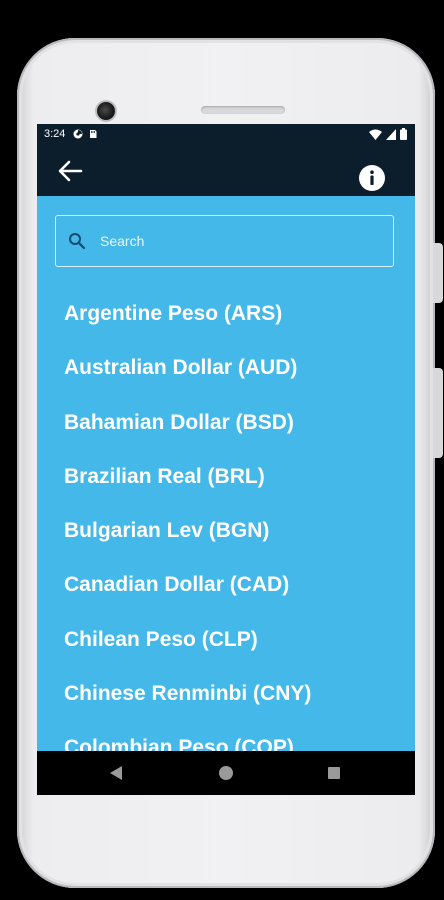  Describe the element at coordinates (226, 423) in the screenshot. I see `currency-item-bsd: Bahamian Dollar (BSD)` at that location.